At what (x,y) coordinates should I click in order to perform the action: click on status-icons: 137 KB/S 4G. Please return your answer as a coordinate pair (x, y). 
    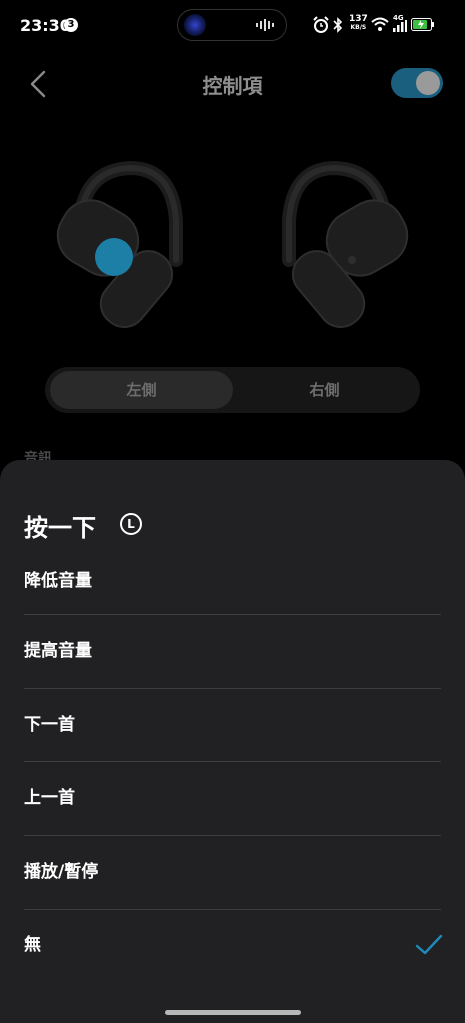
    Looking at the image, I should click on (378, 25).